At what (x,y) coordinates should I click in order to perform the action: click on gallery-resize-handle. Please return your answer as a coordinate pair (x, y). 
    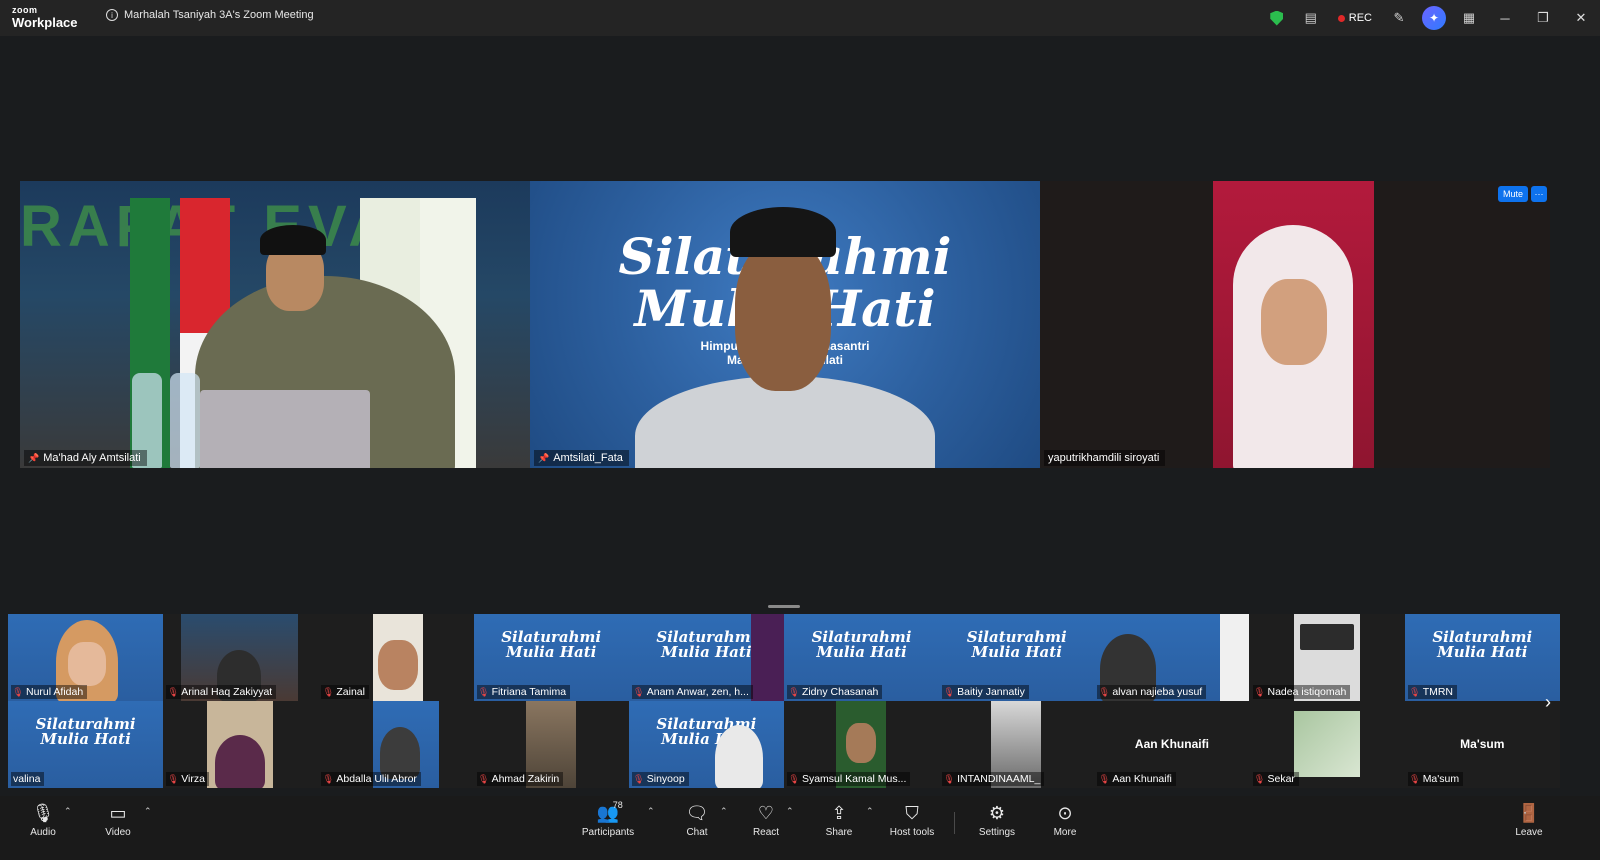
    Looking at the image, I should click on (784, 606).